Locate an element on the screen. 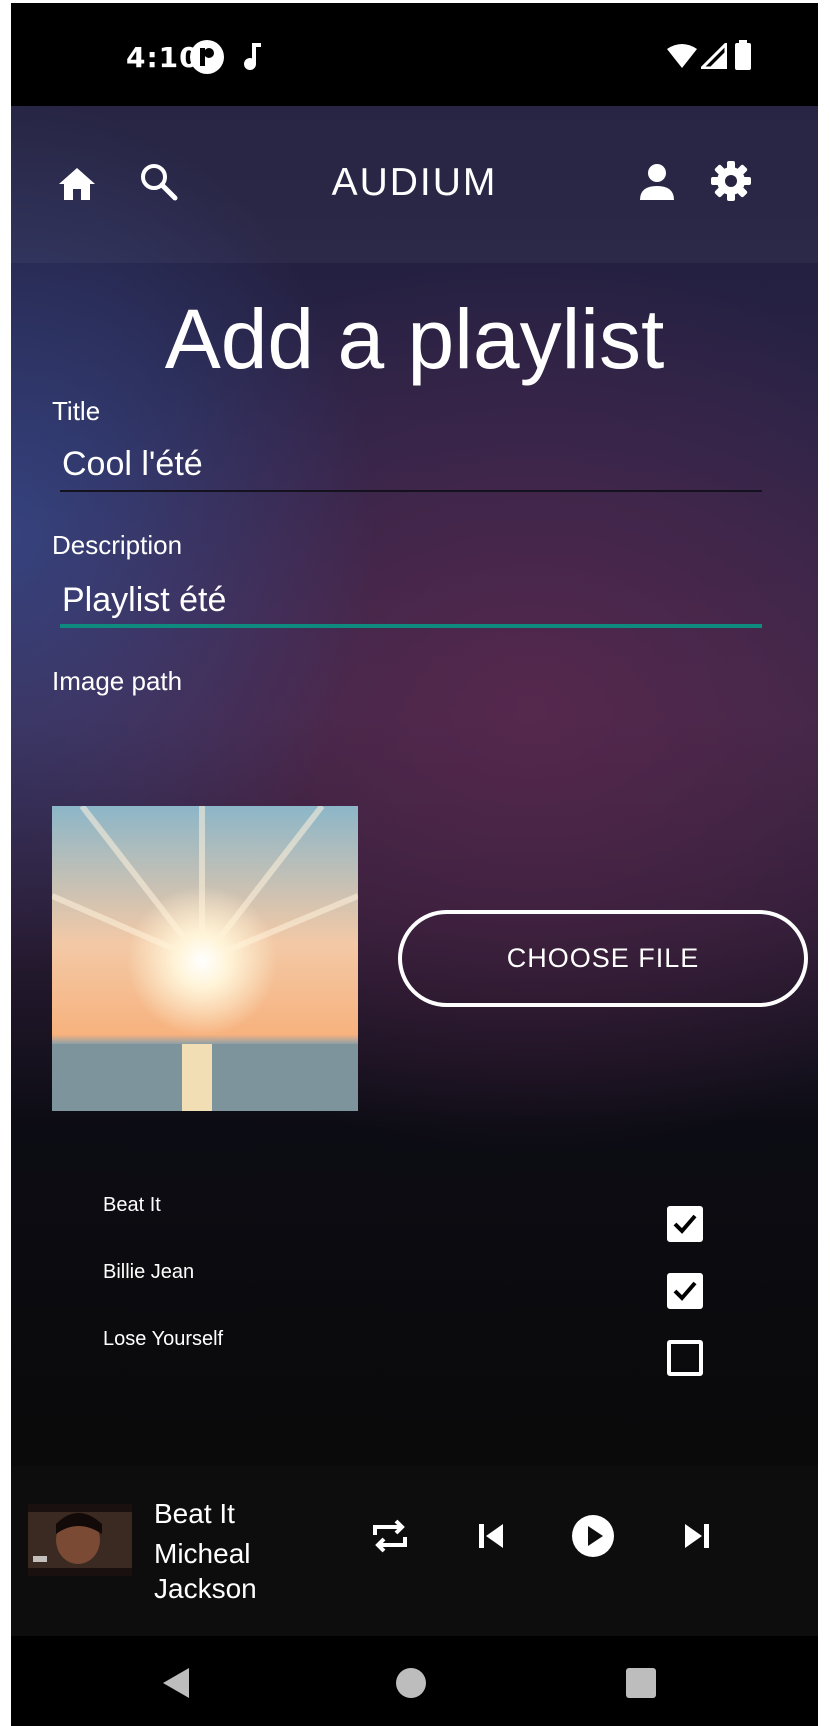 The image size is (830, 1726). now-playing-artist: Micheal is located at coordinates (202, 1553).